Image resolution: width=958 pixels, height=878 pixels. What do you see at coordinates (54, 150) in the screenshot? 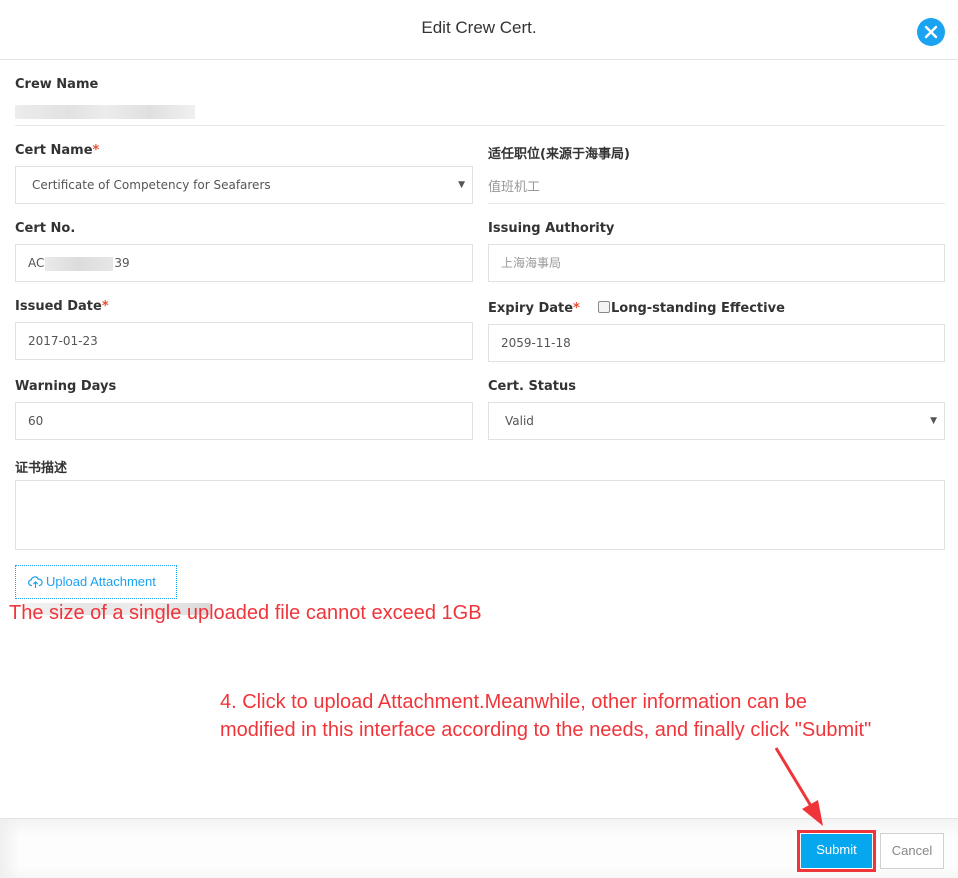
I see `cert-name-label-text: Cert Name` at bounding box center [54, 150].